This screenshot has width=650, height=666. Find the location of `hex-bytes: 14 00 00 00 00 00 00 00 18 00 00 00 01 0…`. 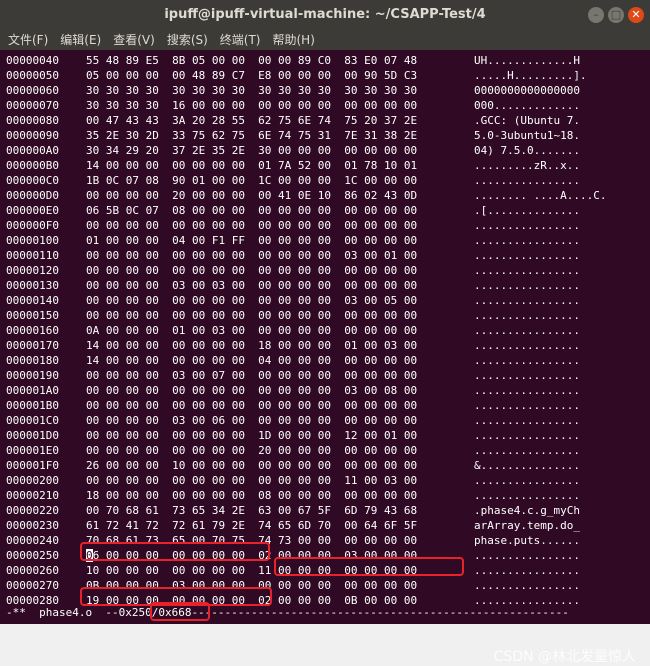

hex-bytes: 14 00 00 00 00 00 00 00 18 00 00 00 01 0… is located at coordinates (252, 345).